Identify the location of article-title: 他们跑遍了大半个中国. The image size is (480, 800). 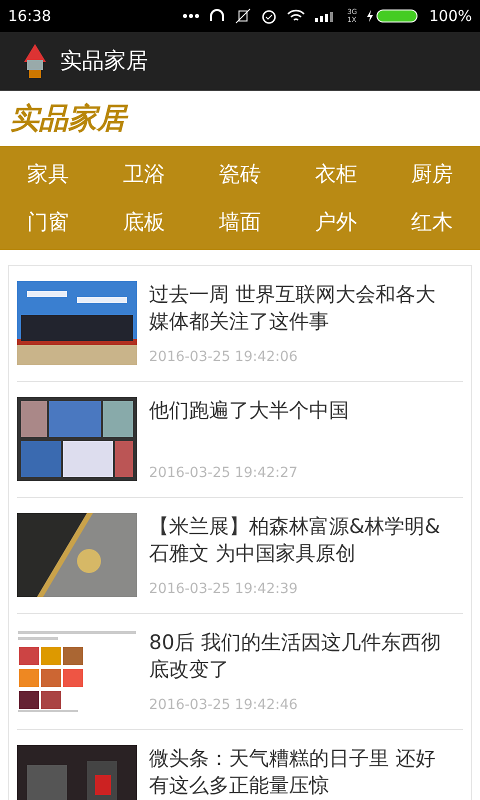
(300, 410).